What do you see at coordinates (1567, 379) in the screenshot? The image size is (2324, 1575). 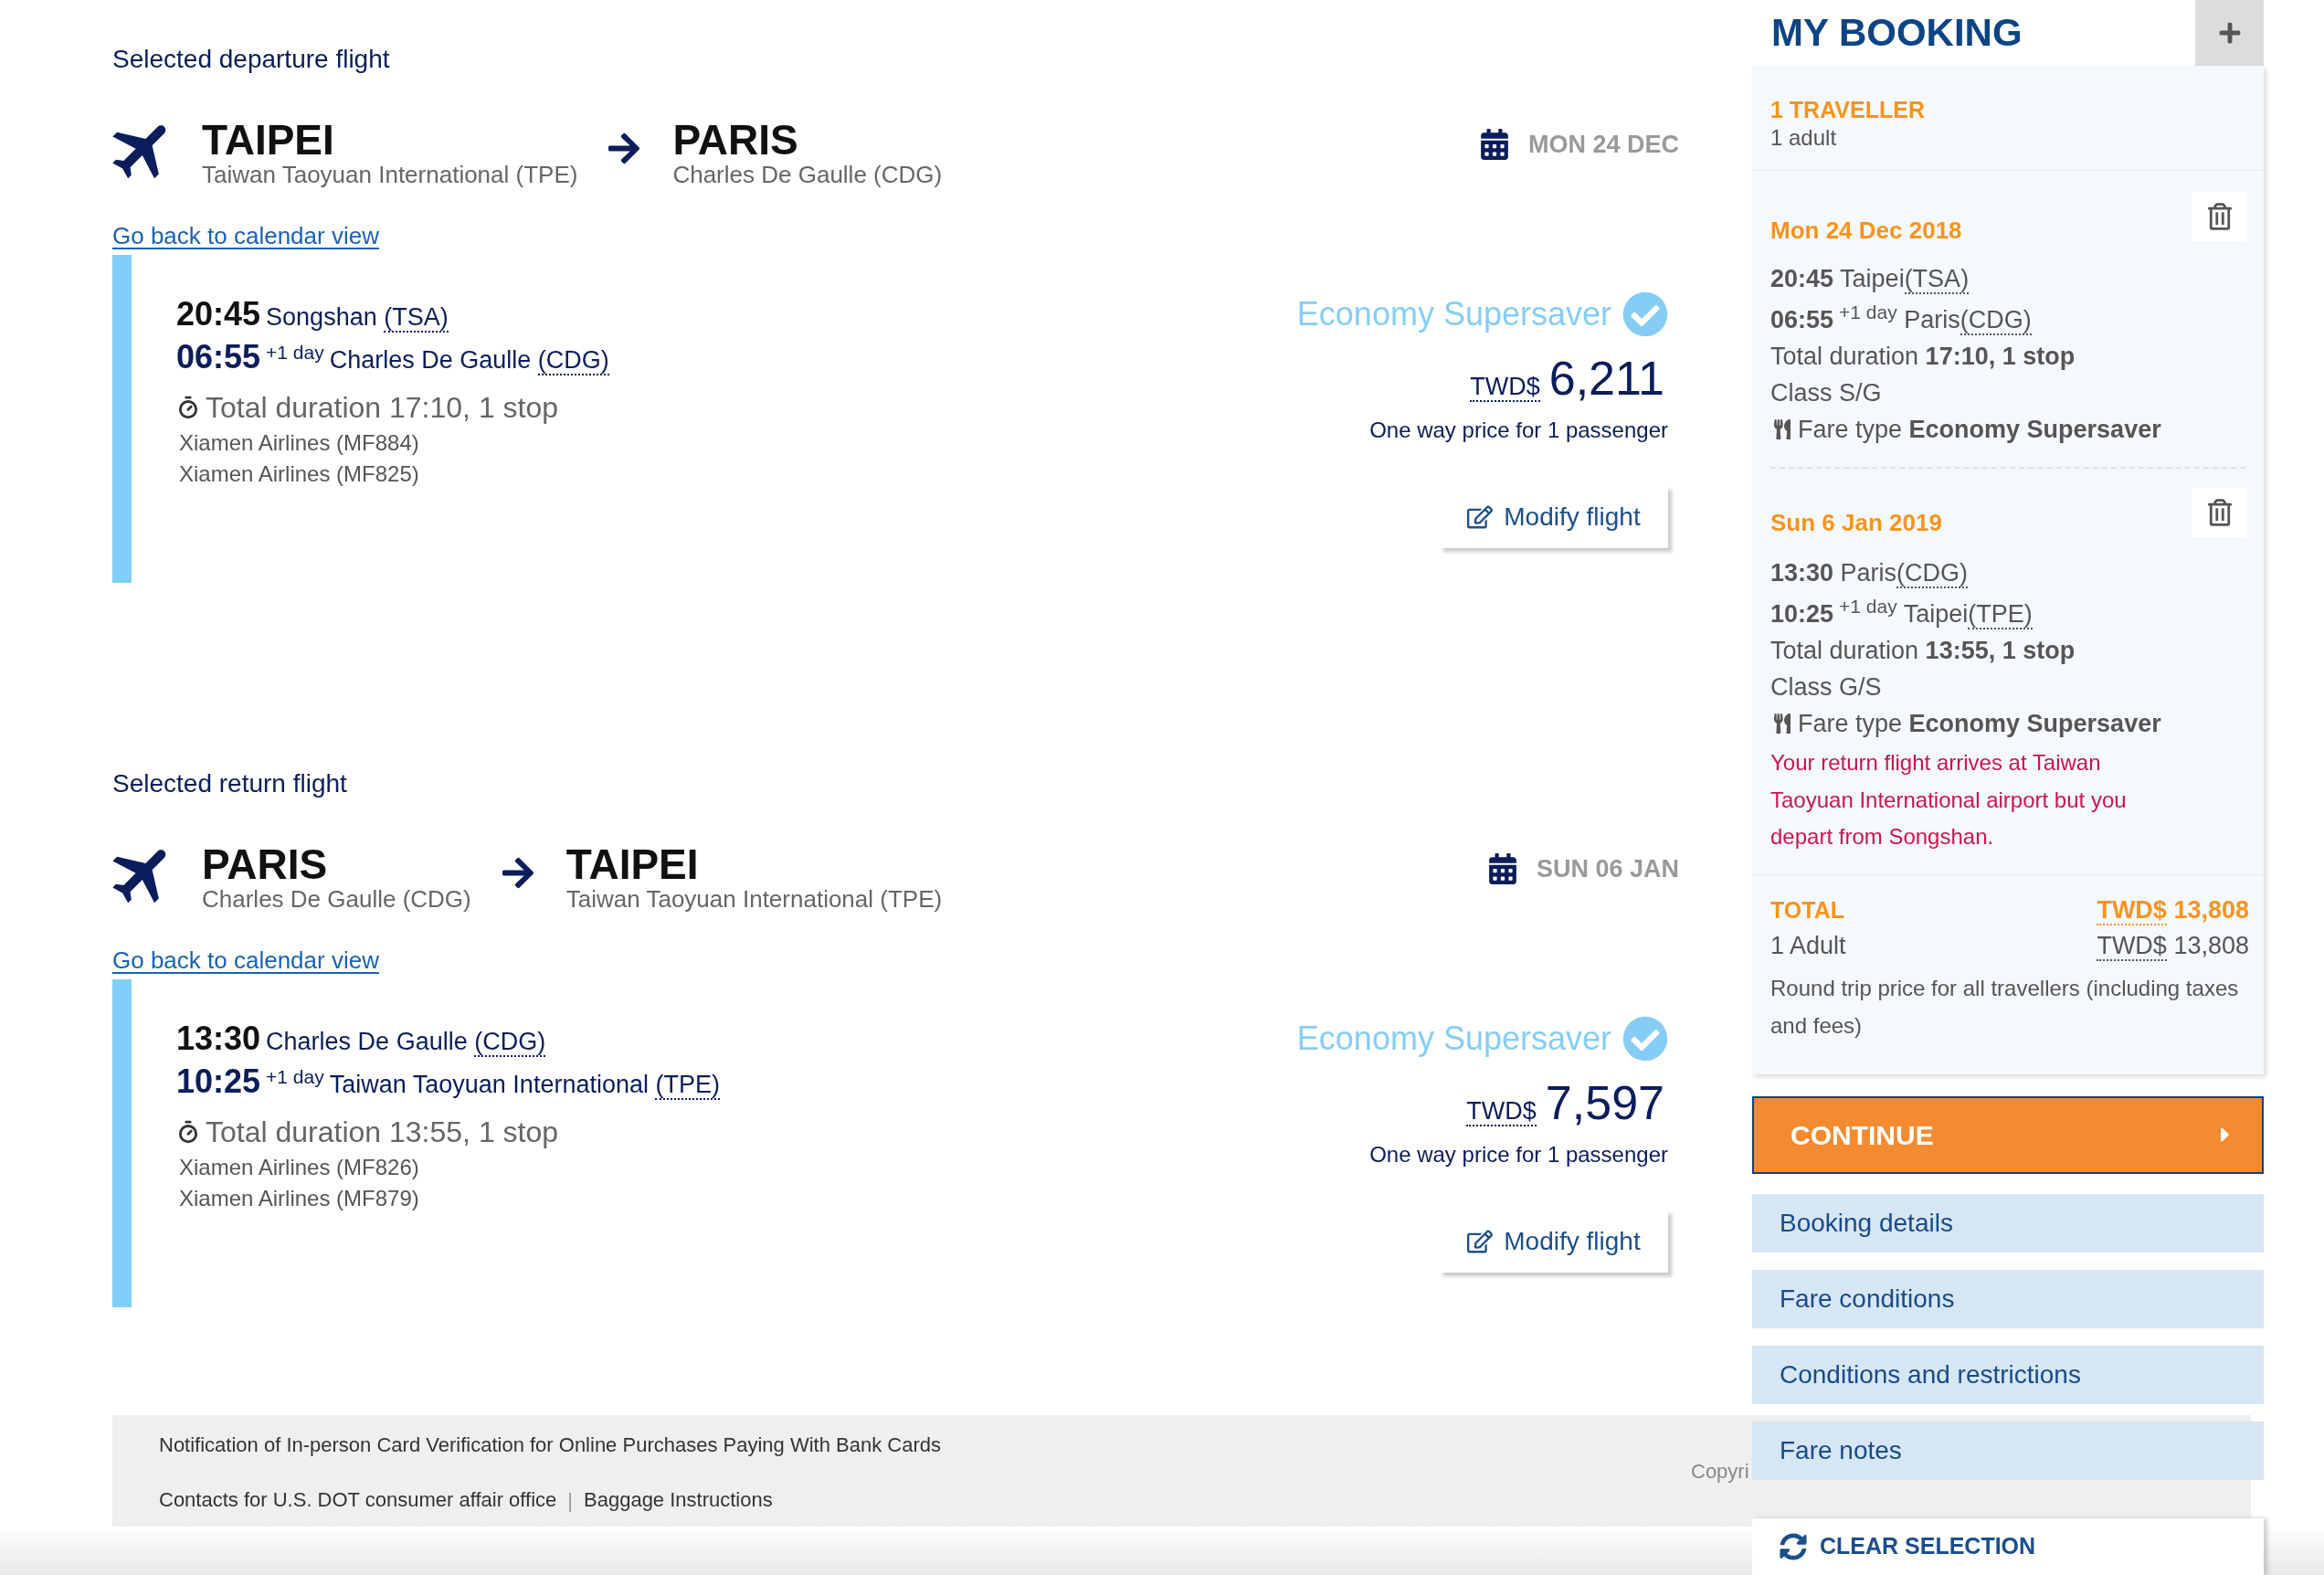 I see `price: TWD$ 6,211` at bounding box center [1567, 379].